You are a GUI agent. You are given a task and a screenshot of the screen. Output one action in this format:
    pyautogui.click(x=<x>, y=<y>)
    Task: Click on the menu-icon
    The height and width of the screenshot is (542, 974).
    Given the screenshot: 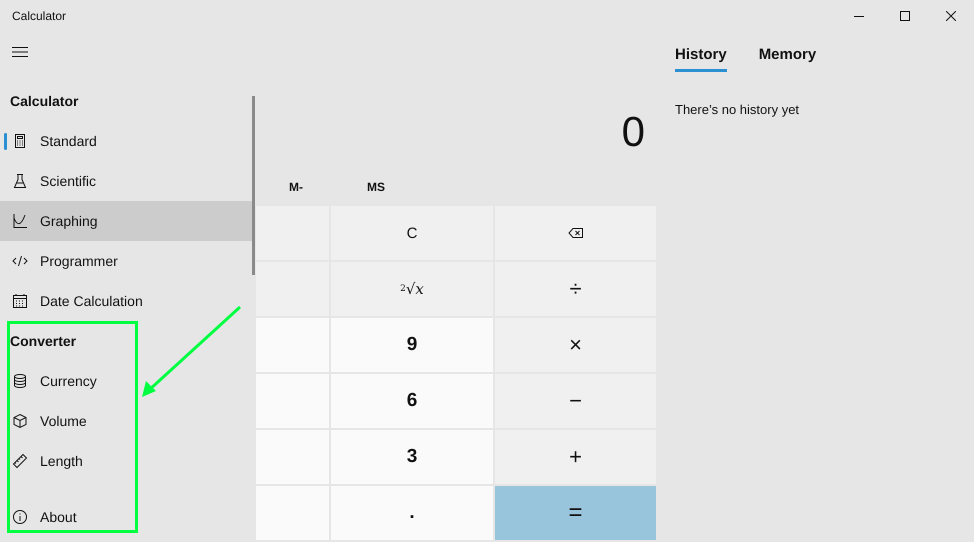 What is the action you would take?
    pyautogui.click(x=20, y=52)
    